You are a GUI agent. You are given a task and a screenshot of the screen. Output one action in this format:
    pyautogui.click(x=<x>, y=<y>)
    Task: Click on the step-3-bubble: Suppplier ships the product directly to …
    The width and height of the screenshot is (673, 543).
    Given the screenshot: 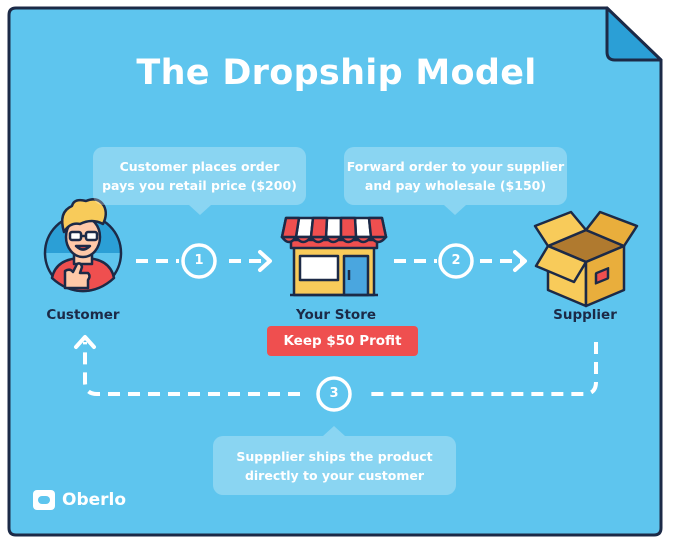 What is the action you would take?
    pyautogui.click(x=334, y=460)
    